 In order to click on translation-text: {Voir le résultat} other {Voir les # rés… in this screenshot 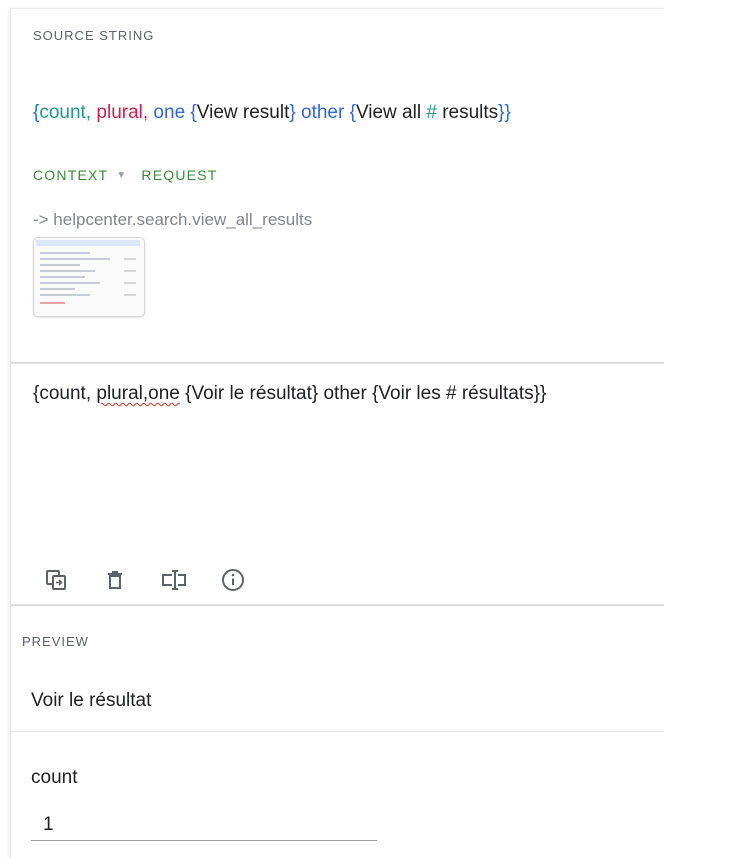, I will do `click(363, 393)`.